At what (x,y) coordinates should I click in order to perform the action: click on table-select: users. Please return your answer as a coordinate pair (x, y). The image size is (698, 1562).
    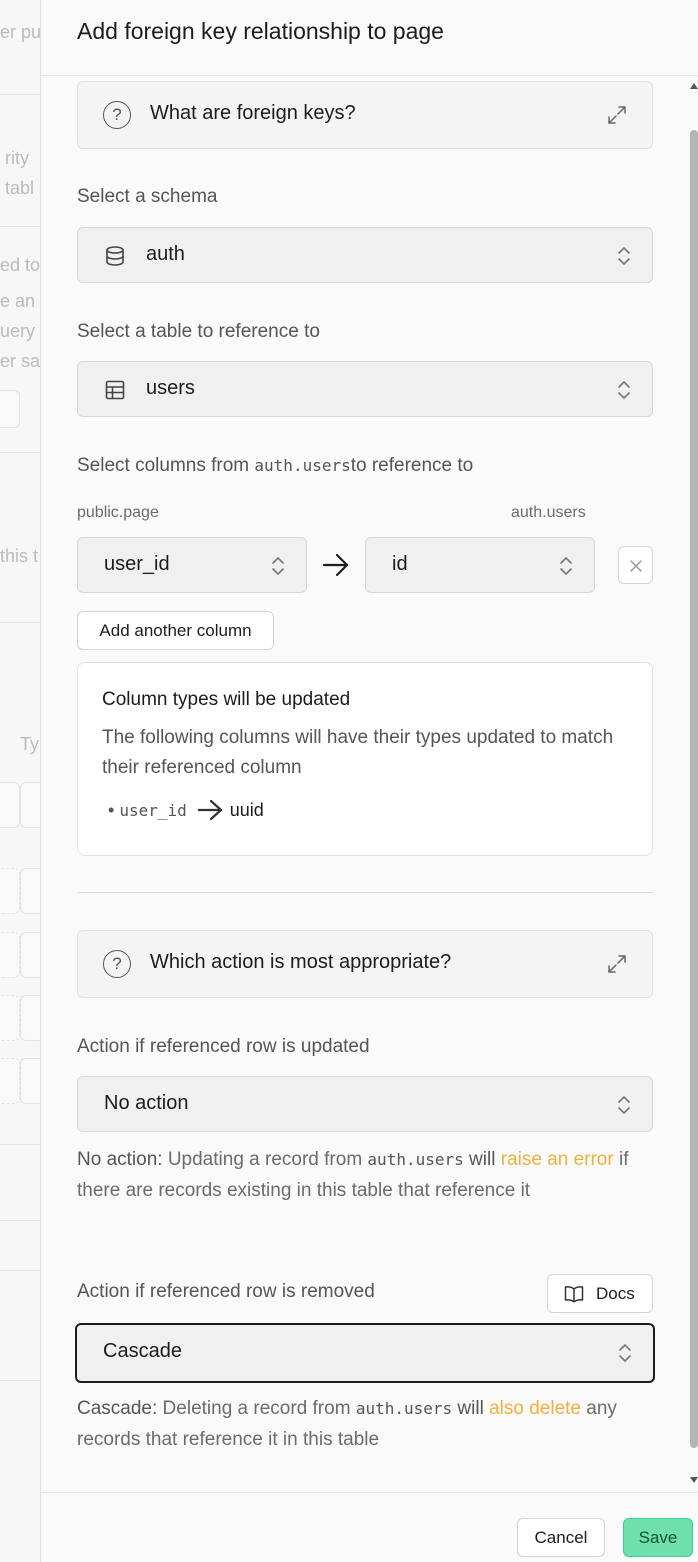
    Looking at the image, I should click on (365, 389).